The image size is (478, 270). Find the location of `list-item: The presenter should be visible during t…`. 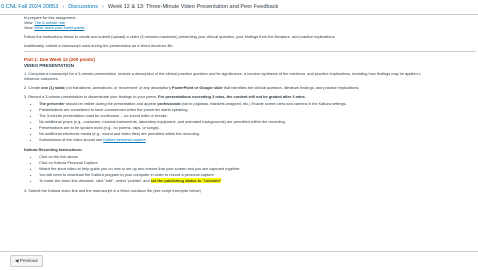

list-item: The presenter should be visible during t… is located at coordinates (257, 103).